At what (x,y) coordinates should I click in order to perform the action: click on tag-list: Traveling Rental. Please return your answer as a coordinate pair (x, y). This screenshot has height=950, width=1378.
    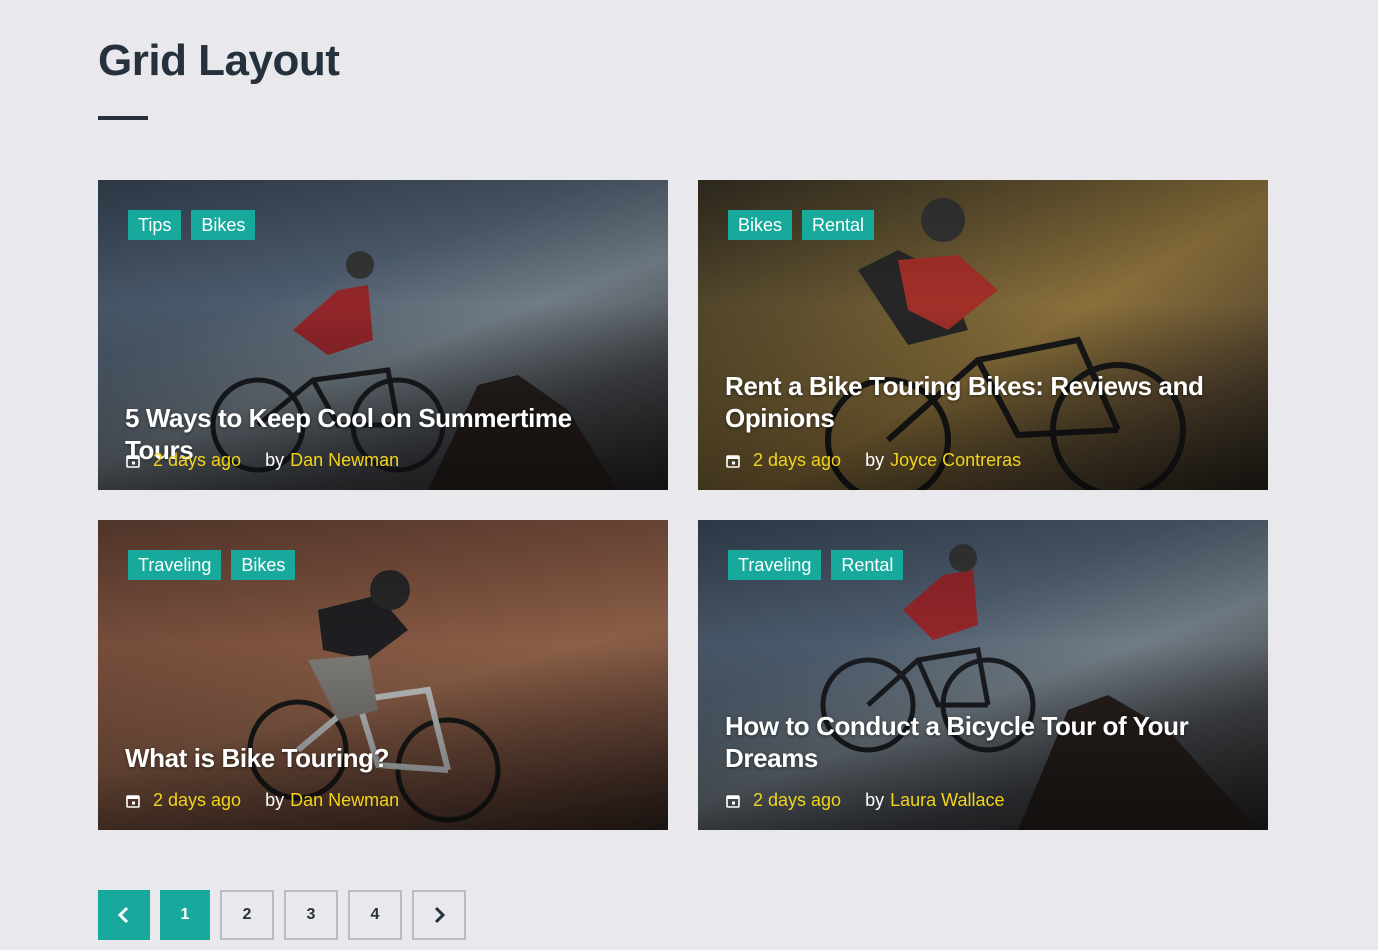
    Looking at the image, I should click on (816, 565).